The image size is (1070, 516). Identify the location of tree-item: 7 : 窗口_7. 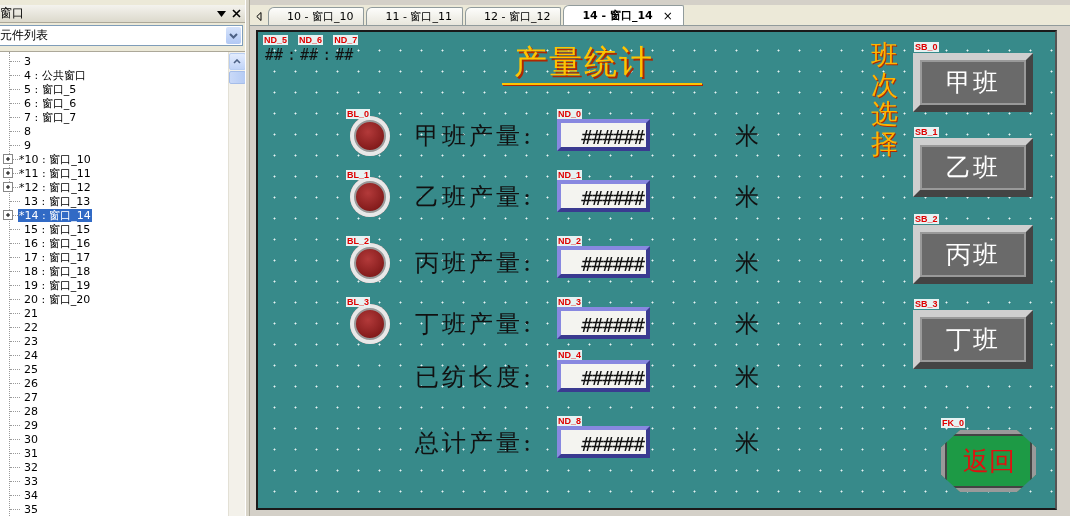
(50, 117).